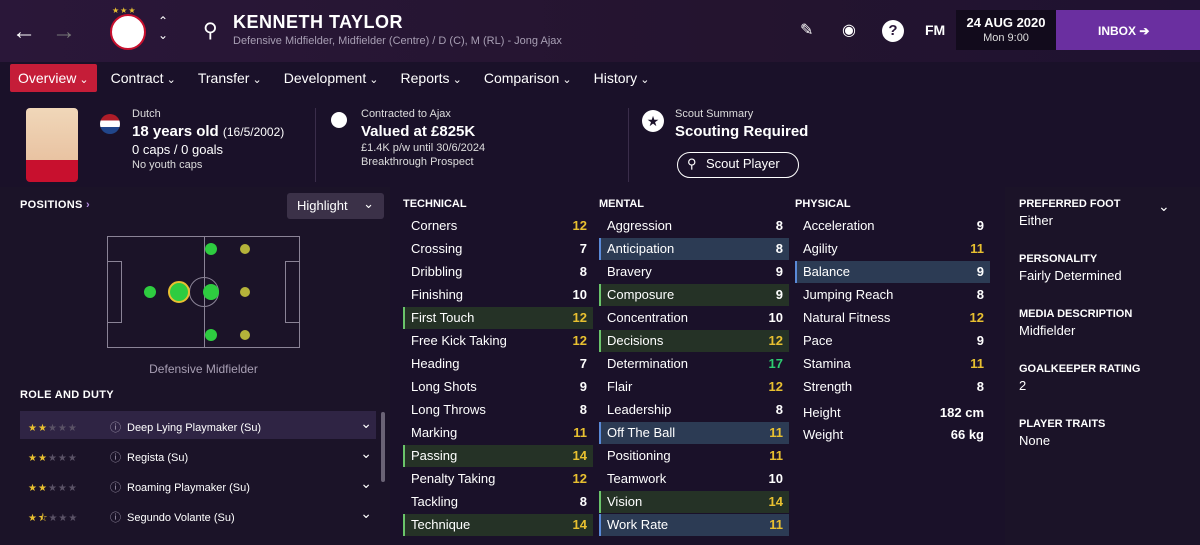 Image resolution: width=1200 pixels, height=545 pixels. I want to click on attribute-row: Marking 11, so click(498, 433).